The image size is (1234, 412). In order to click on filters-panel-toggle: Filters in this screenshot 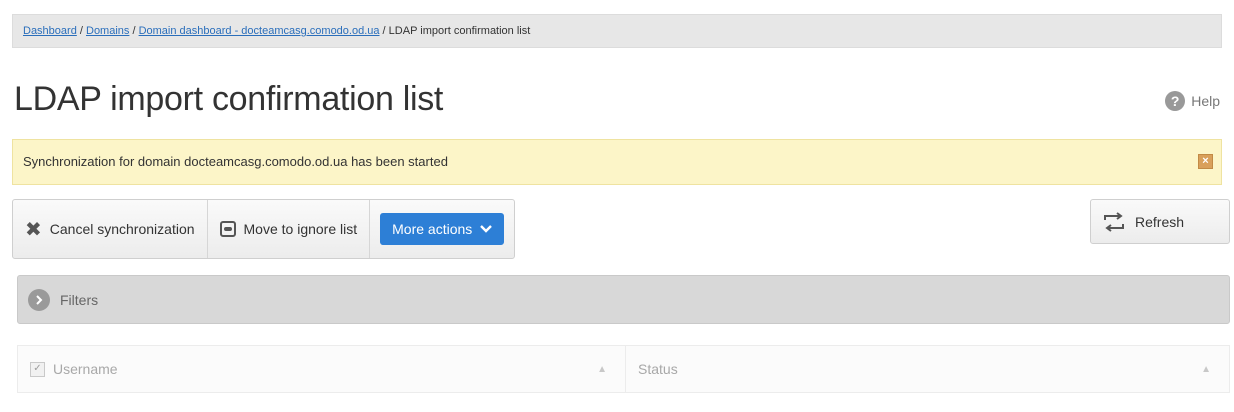, I will do `click(623, 299)`.